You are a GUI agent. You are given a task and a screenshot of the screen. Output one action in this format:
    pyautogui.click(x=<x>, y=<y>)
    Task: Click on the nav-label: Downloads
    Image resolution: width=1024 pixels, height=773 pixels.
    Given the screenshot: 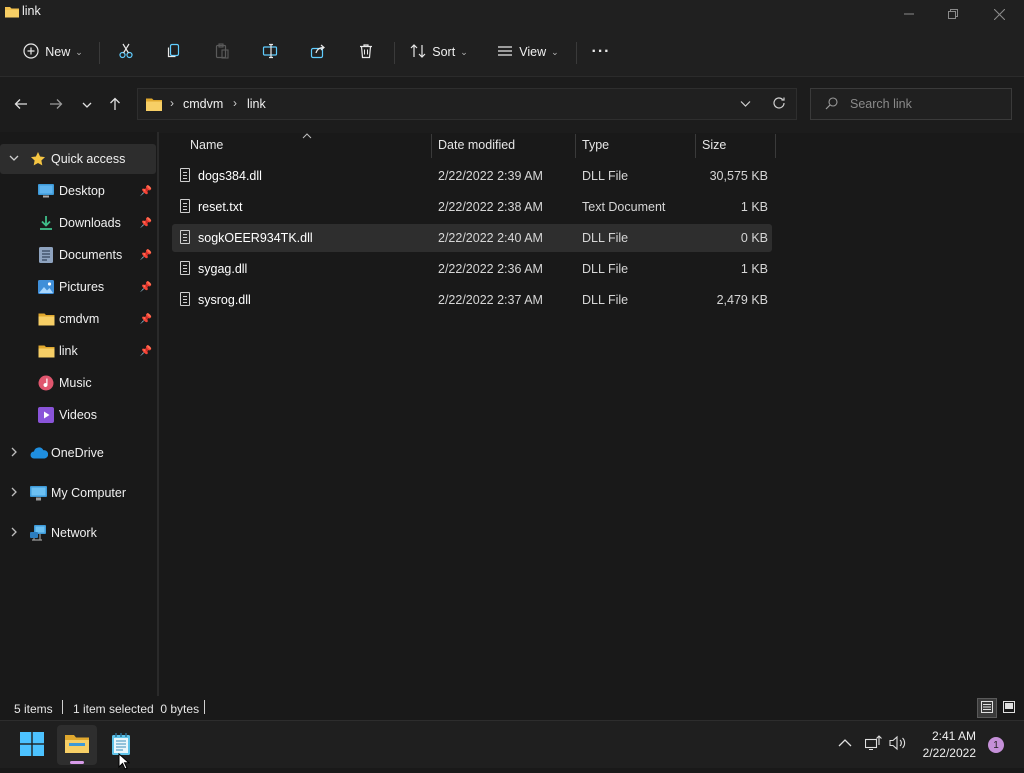 What is the action you would take?
    pyautogui.click(x=90, y=223)
    